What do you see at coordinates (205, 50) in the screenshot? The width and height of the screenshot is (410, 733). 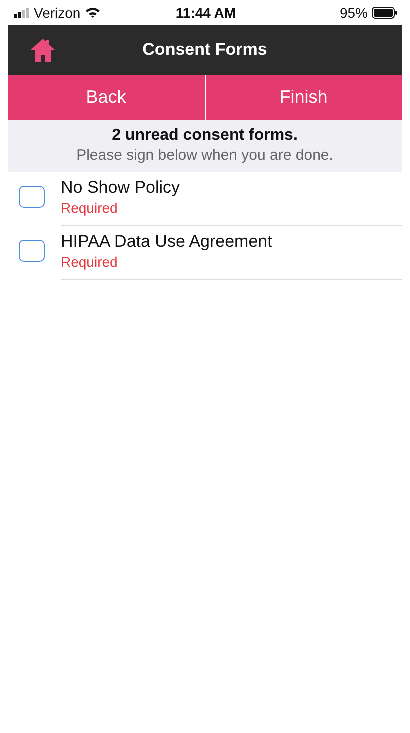 I see `screen-title: Consent Forms` at bounding box center [205, 50].